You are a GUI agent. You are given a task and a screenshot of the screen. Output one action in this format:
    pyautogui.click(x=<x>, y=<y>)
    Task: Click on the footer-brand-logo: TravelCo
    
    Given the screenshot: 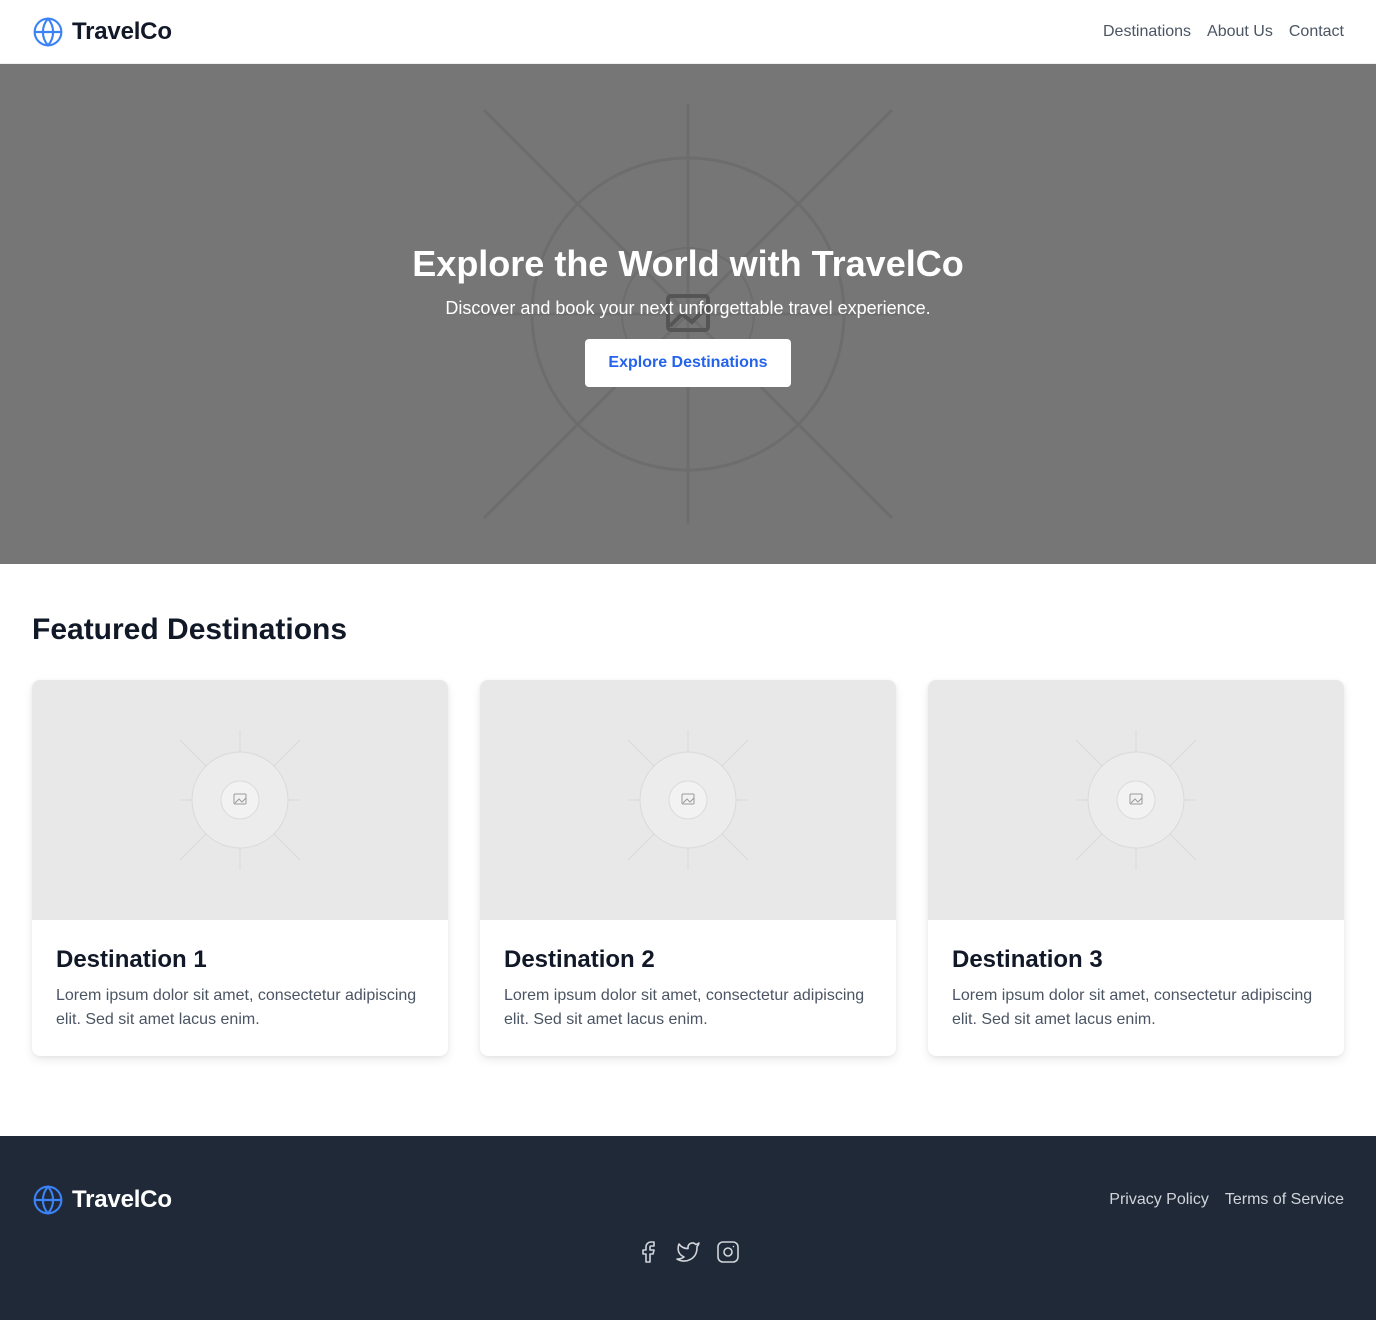 What is the action you would take?
    pyautogui.click(x=102, y=1200)
    